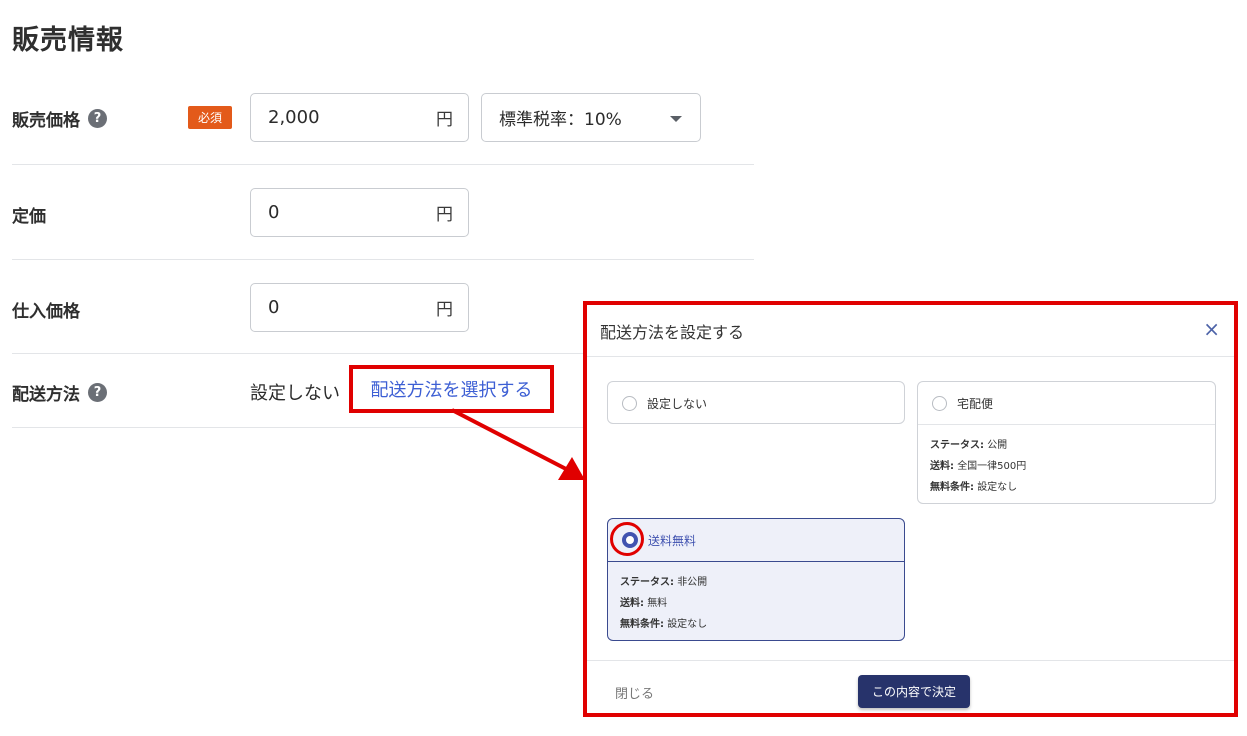  What do you see at coordinates (1066, 403) in the screenshot?
I see `option-head: 宅配便` at bounding box center [1066, 403].